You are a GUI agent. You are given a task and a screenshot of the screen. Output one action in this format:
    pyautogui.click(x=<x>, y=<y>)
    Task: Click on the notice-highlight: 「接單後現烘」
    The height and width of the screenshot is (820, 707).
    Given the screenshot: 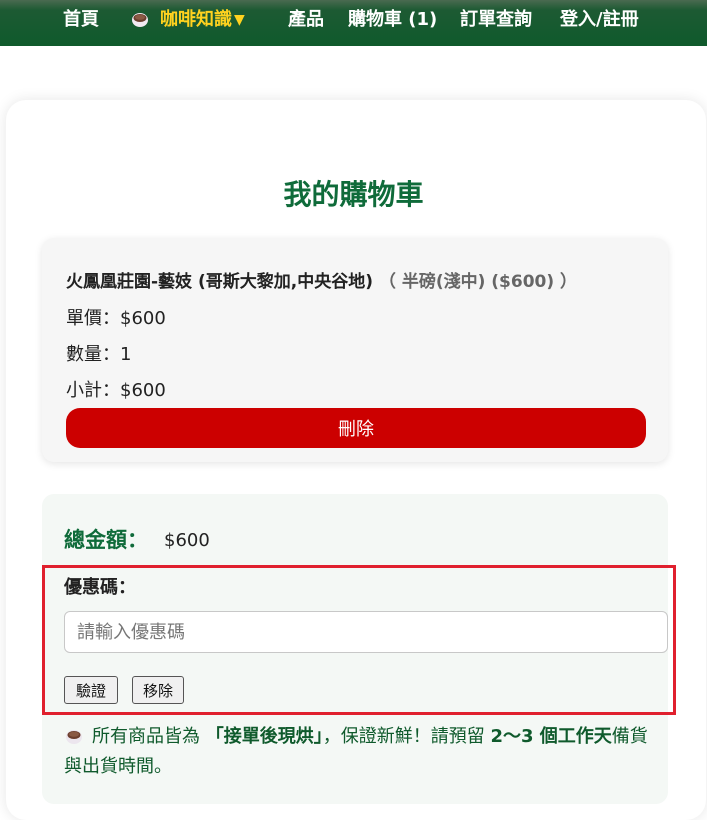 What is the action you would take?
    pyautogui.click(x=264, y=736)
    